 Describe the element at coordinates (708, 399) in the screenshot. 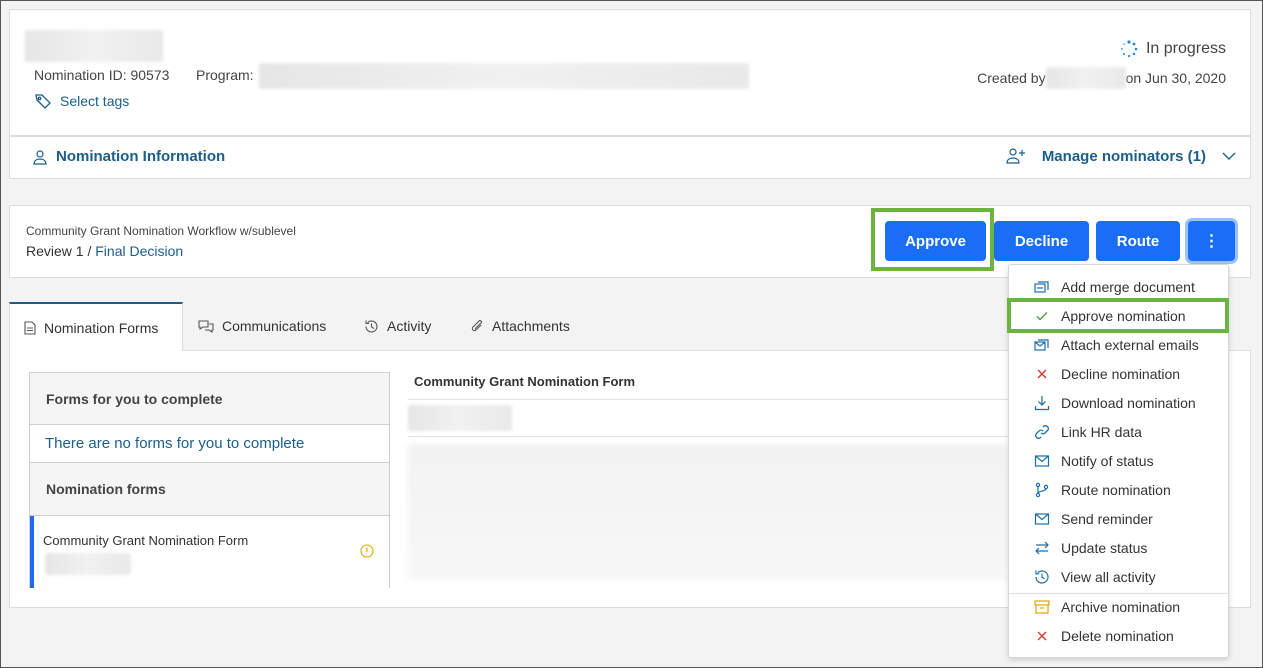

I see `form-preview-divider` at that location.